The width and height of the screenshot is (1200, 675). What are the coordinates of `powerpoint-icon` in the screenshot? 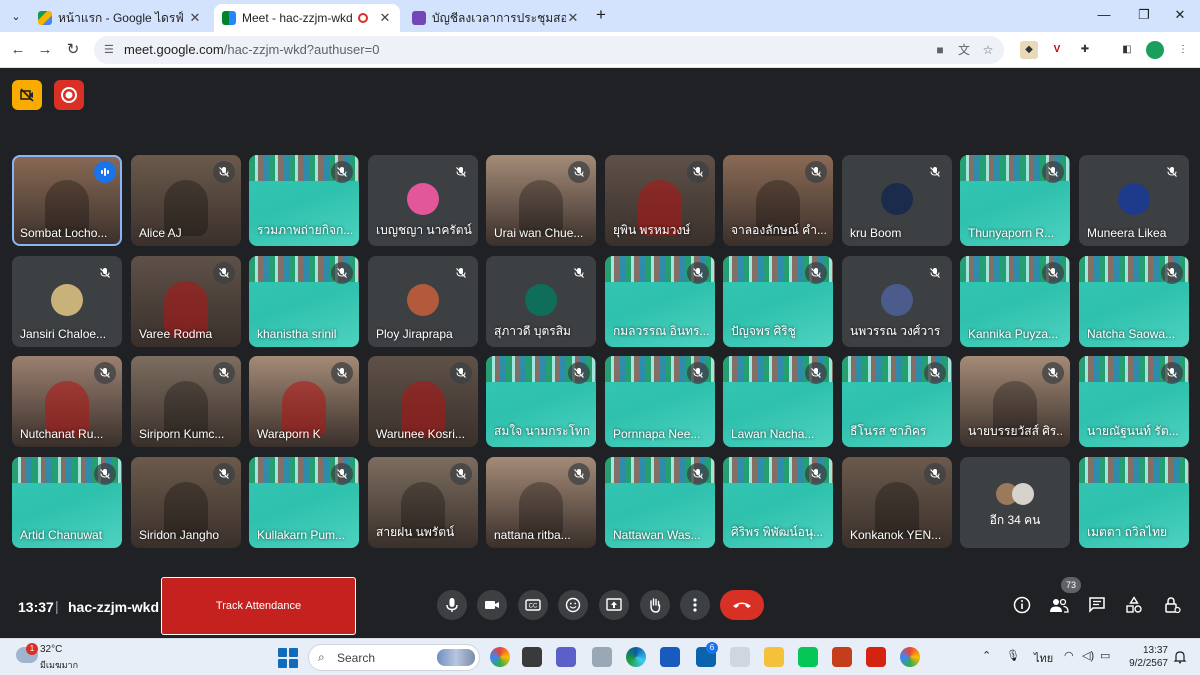 It's located at (842, 657).